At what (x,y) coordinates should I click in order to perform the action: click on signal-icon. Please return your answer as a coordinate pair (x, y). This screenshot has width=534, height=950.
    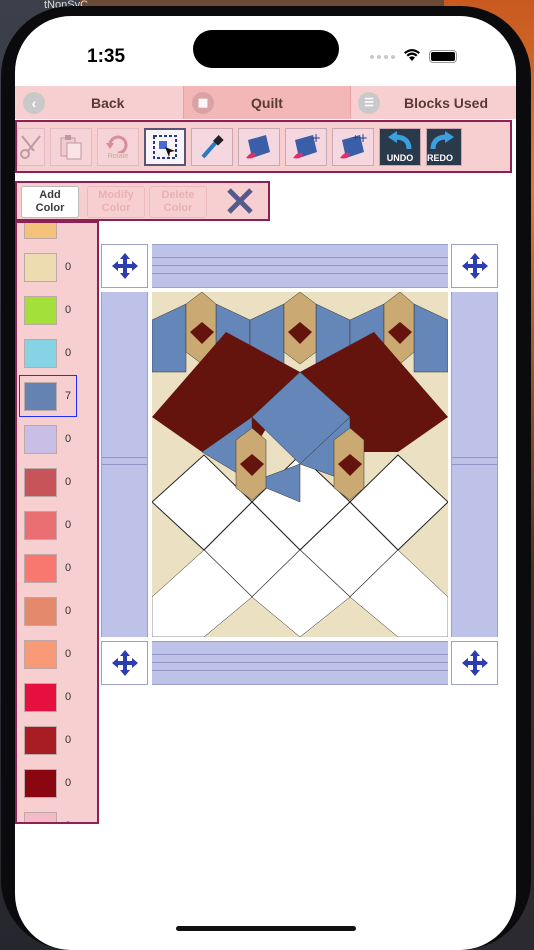
    Looking at the image, I should click on (382, 56).